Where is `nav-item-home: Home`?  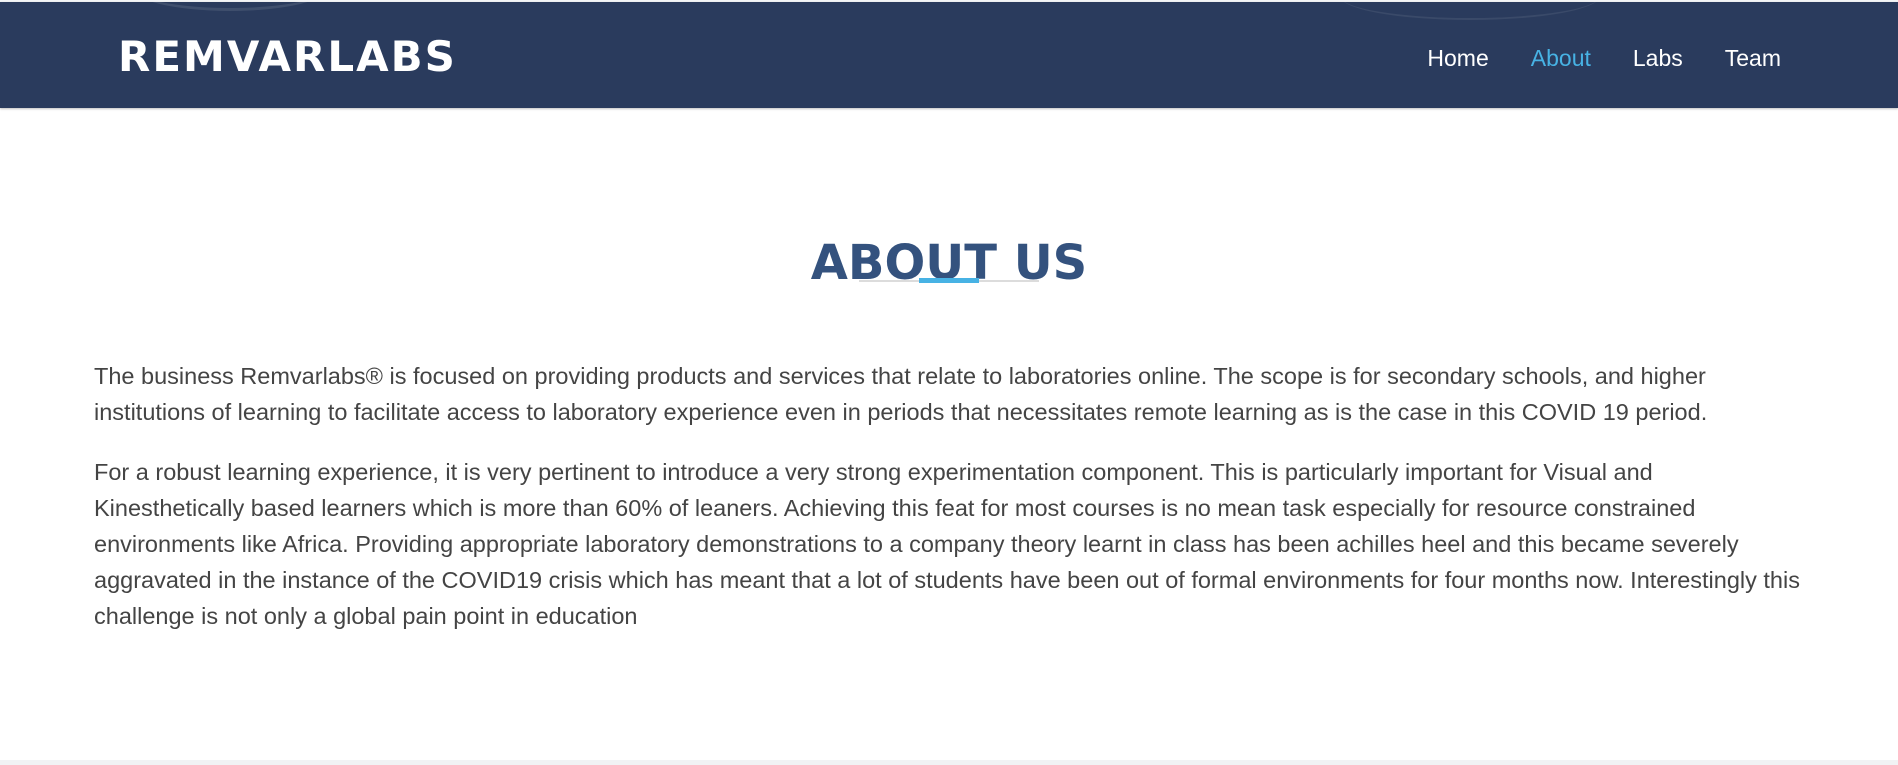
nav-item-home: Home is located at coordinates (1457, 58).